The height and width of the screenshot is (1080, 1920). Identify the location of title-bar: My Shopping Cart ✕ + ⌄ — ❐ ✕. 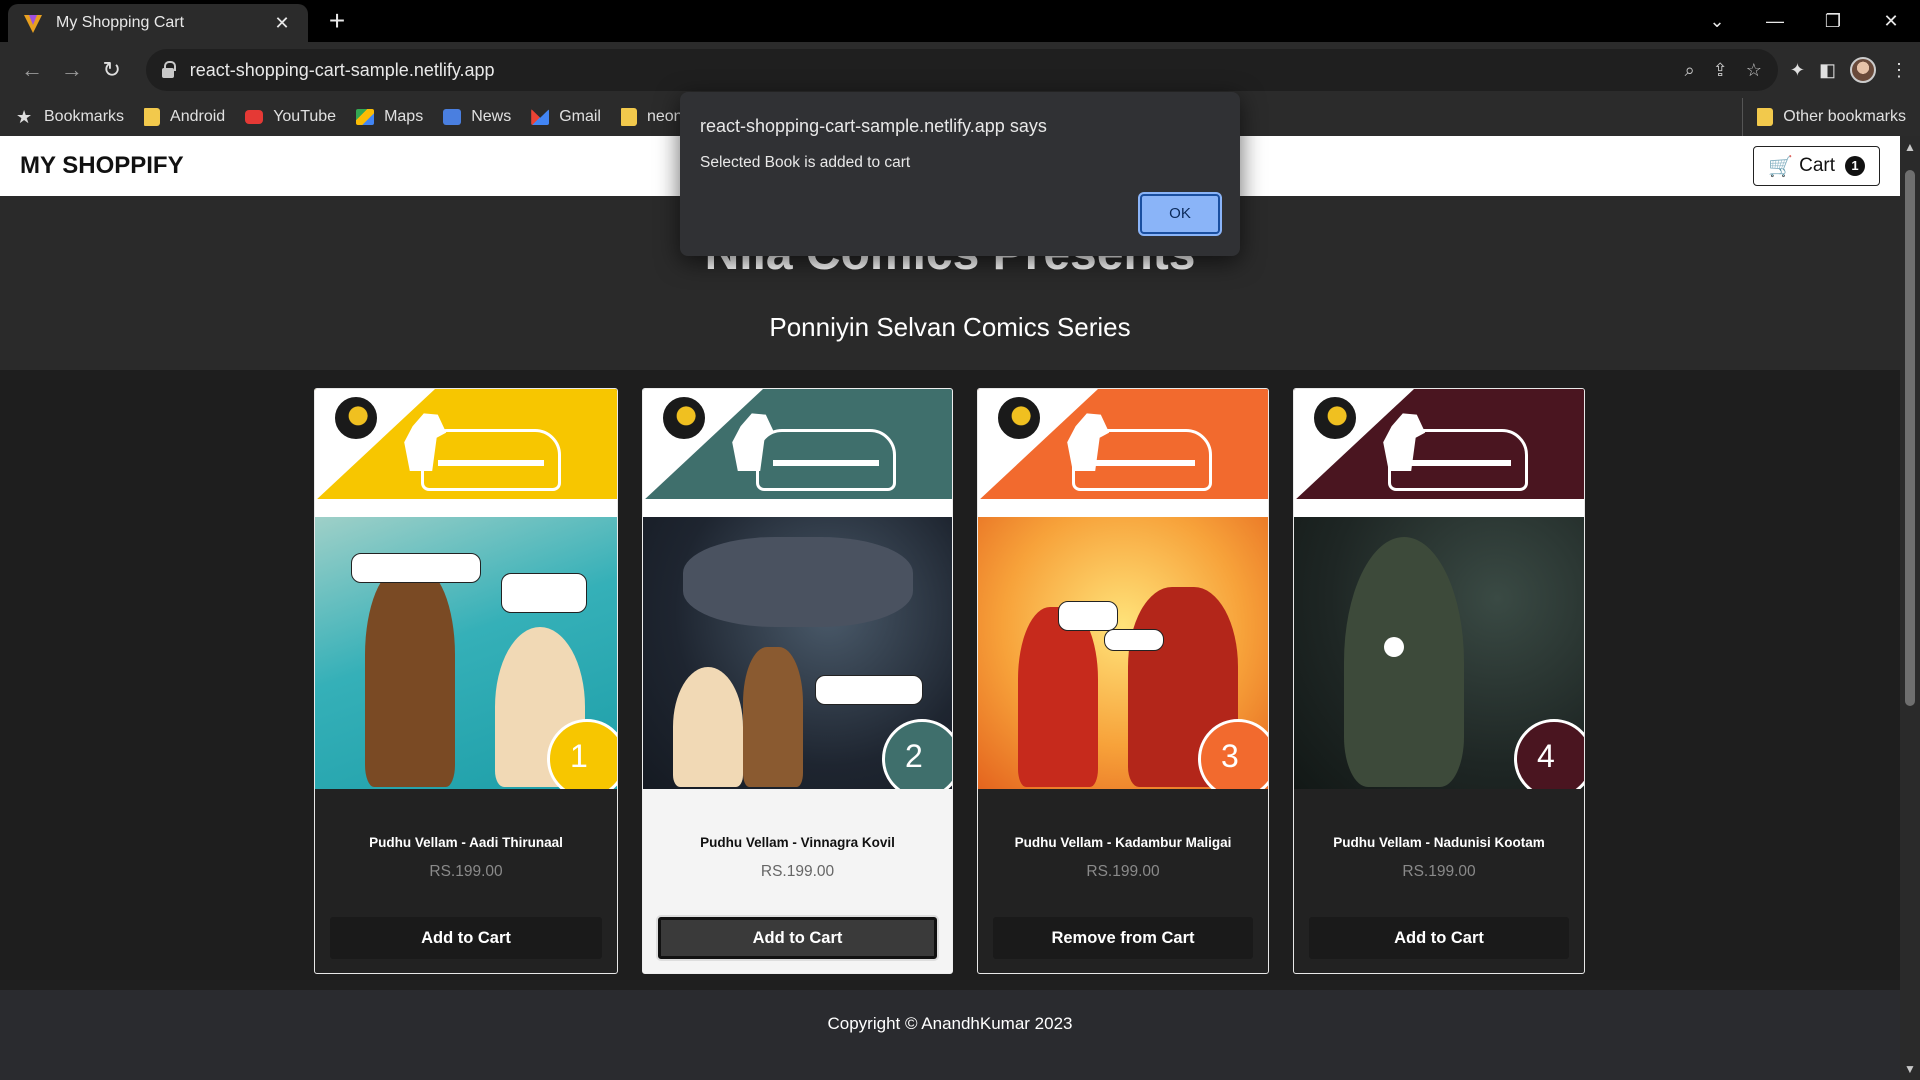
(960, 21).